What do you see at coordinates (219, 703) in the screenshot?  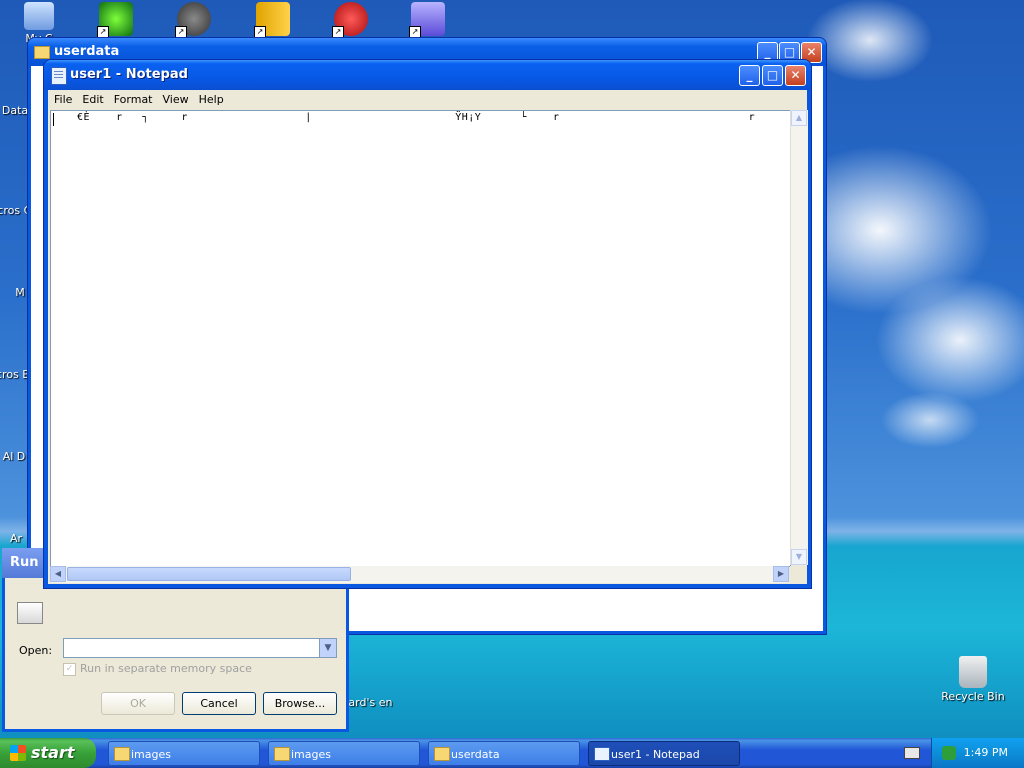 I see `cancel-button: Cancel` at bounding box center [219, 703].